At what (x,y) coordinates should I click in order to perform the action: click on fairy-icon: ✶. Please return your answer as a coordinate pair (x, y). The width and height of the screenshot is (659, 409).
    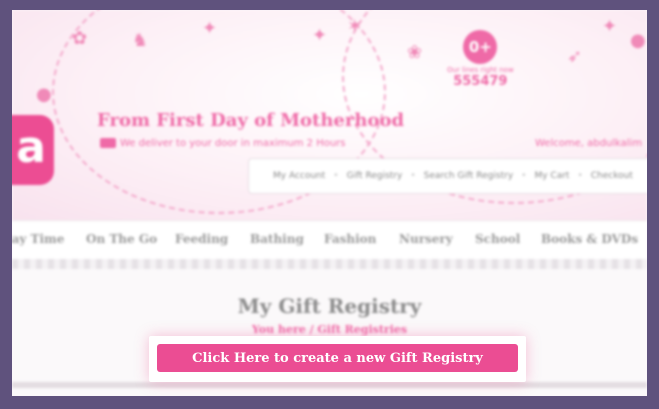
    Looking at the image, I should click on (355, 26).